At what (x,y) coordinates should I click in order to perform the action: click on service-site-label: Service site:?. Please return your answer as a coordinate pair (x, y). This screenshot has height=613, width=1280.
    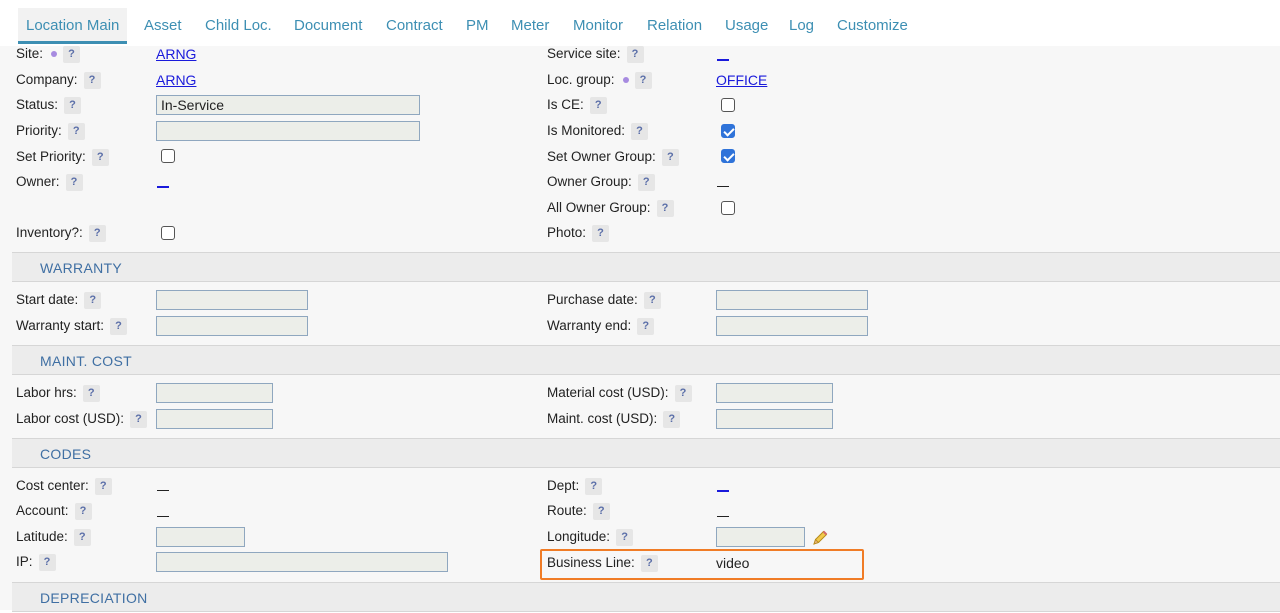
    Looking at the image, I should click on (595, 54).